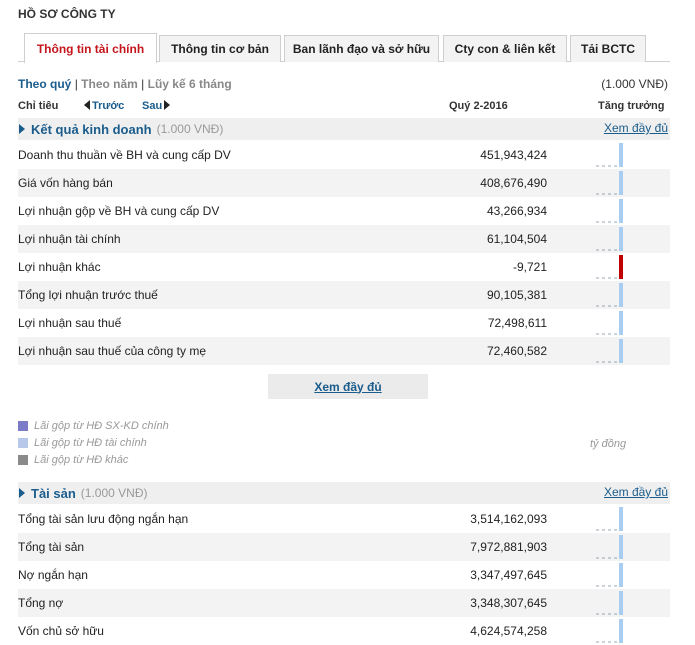 This screenshot has width=695, height=645. I want to click on tab-management-ownership: Ban lãnh đạo và sở hữu, so click(361, 48).